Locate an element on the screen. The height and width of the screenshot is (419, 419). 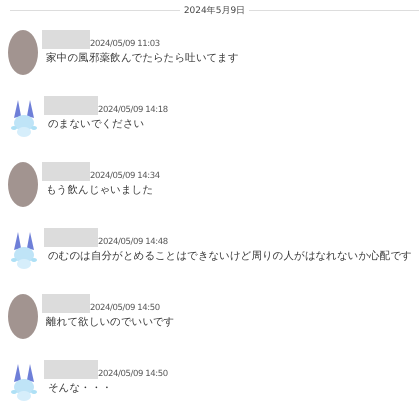
message-text: そんな・・・ is located at coordinates (81, 388).